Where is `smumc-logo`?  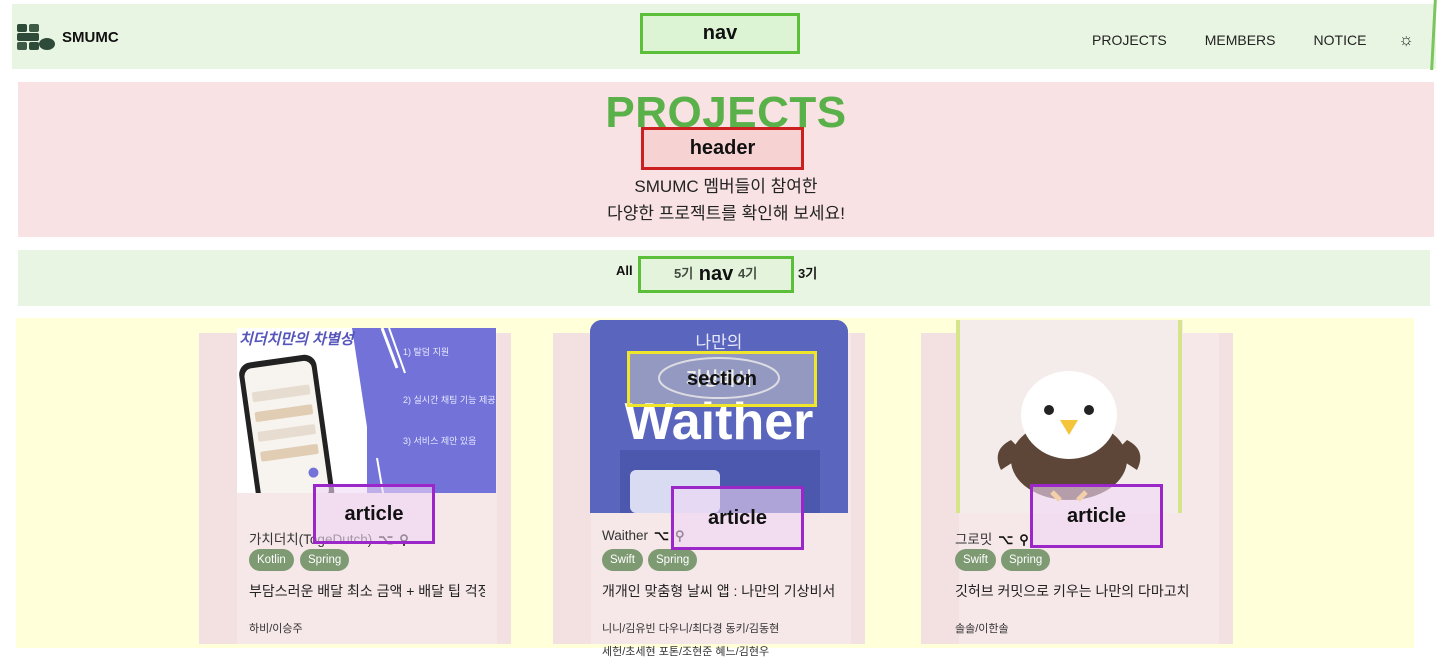 smumc-logo is located at coordinates (36, 37).